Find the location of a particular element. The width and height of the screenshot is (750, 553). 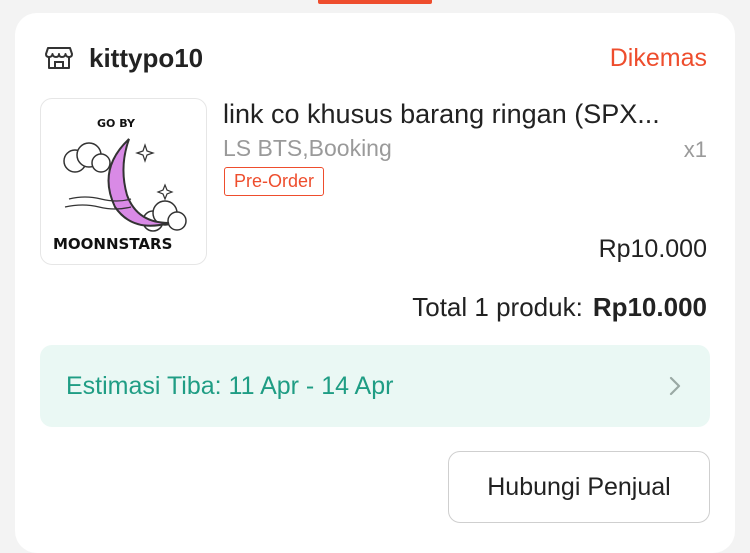

store-icon is located at coordinates (60, 58).